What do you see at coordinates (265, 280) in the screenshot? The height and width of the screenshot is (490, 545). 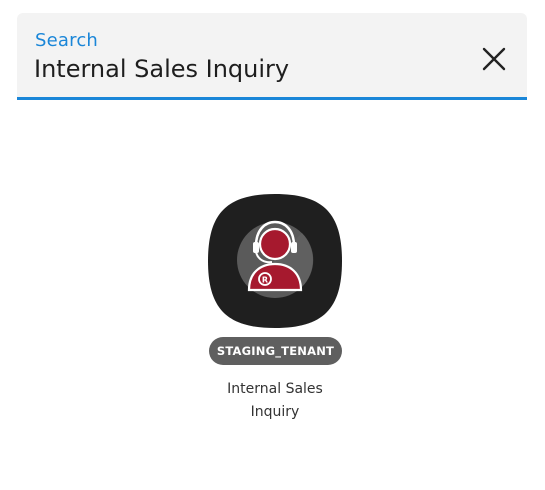 I see `svg-text: R` at bounding box center [265, 280].